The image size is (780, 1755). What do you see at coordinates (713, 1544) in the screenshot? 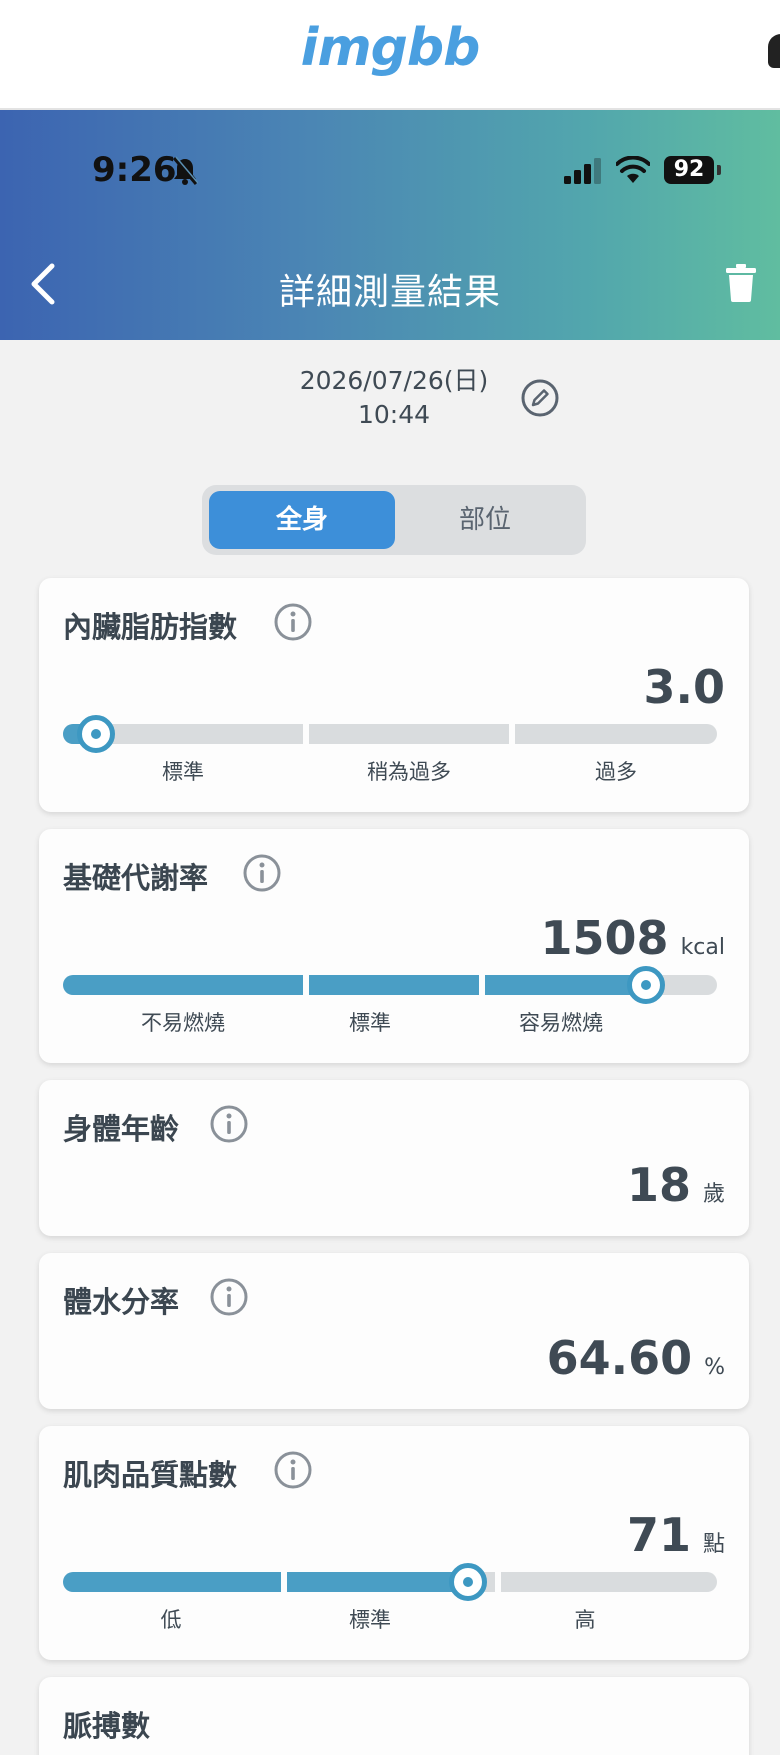
I see `metric-unit: 點` at bounding box center [713, 1544].